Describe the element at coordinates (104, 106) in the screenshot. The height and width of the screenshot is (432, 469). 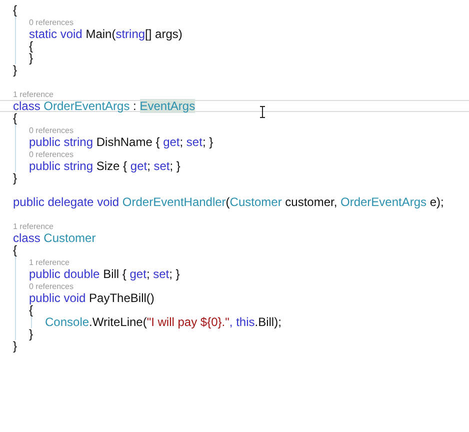
I see `code-line: class OrderEventArgs : EventArgs` at that location.